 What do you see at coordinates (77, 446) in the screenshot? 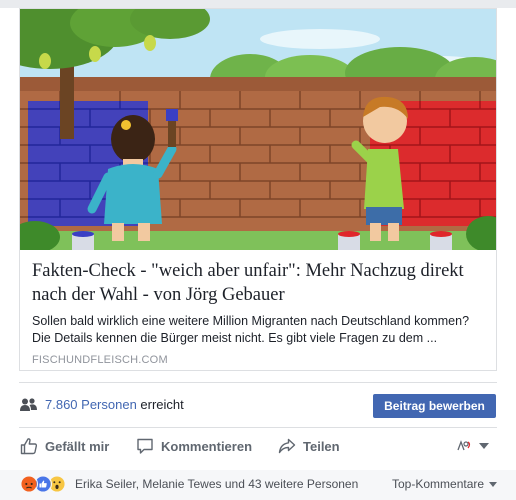
I see `like-label: Gefällt mir` at bounding box center [77, 446].